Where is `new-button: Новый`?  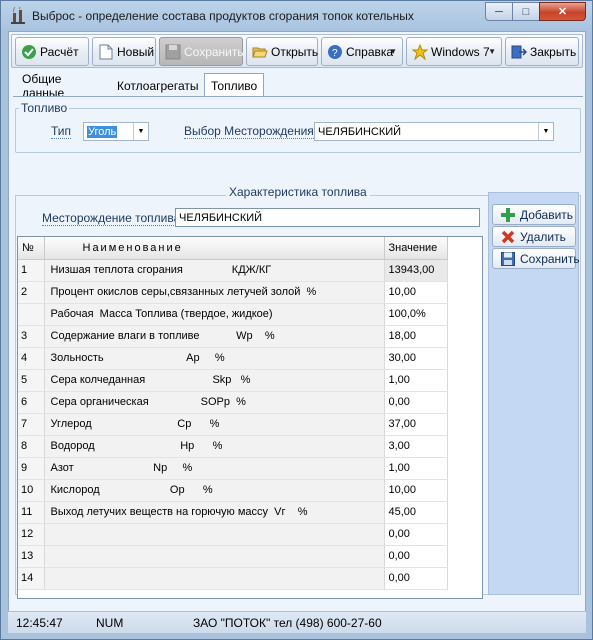 new-button: Новый is located at coordinates (124, 51).